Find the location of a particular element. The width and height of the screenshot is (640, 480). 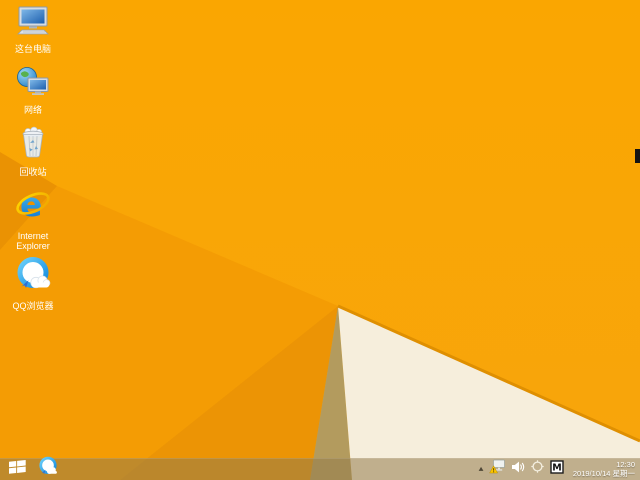

network-icon is located at coordinates (33, 84).